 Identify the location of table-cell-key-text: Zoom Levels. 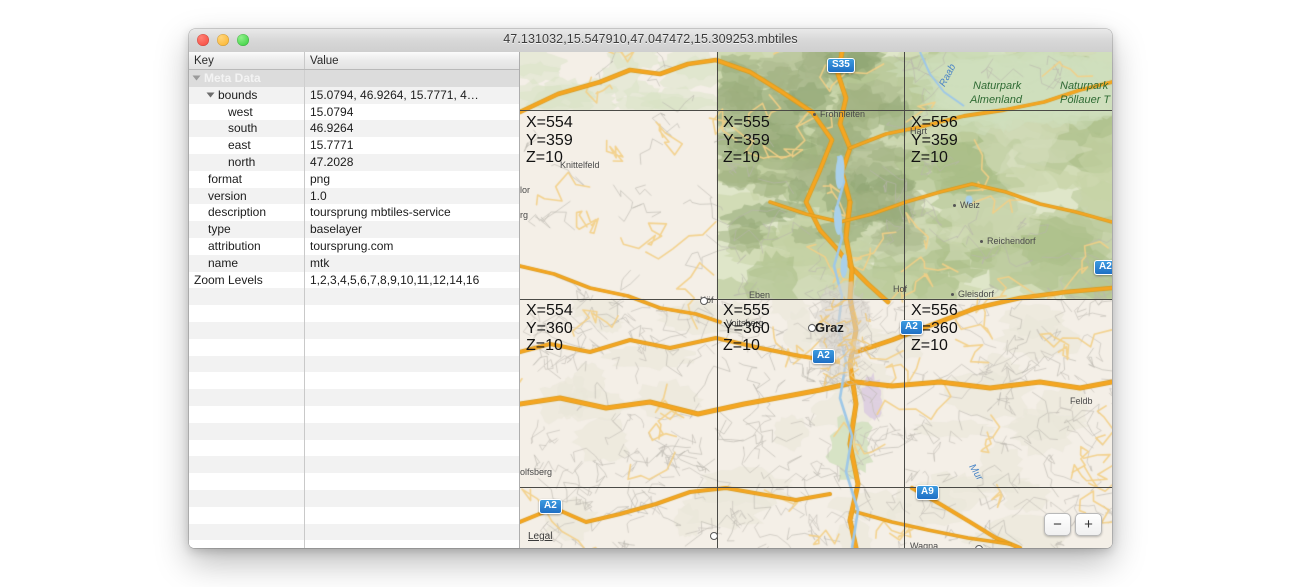
(228, 279).